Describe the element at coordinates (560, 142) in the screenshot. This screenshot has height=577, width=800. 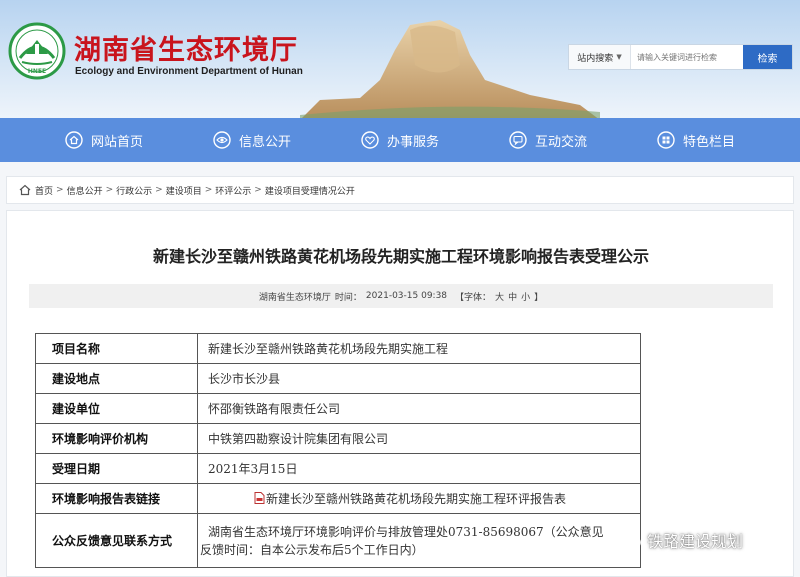
I see `nav-item-label: 互动交流` at that location.